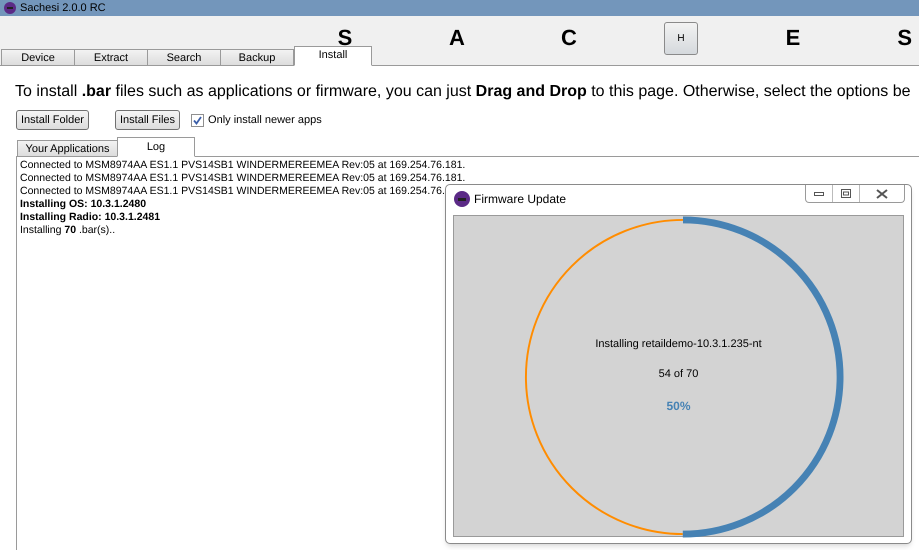 This screenshot has height=550, width=919. What do you see at coordinates (67, 148) in the screenshot?
I see `tab: Your Applications` at bounding box center [67, 148].